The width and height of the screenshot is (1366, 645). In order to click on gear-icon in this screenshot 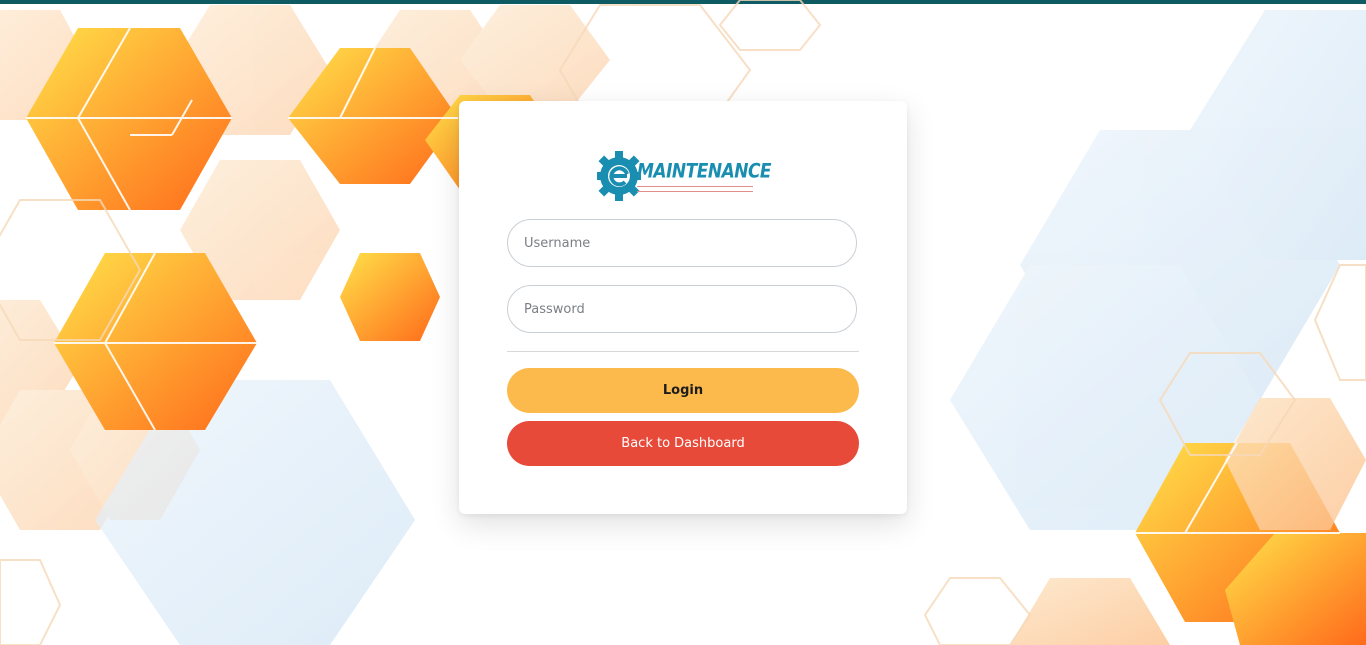, I will do `click(619, 176)`.